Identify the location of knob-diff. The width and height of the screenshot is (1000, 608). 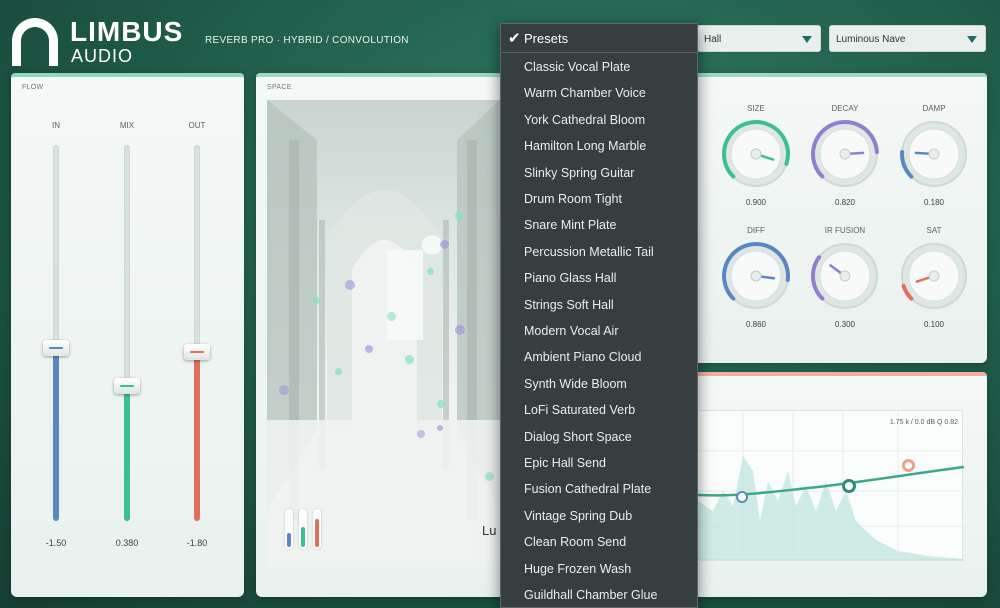
(756, 276).